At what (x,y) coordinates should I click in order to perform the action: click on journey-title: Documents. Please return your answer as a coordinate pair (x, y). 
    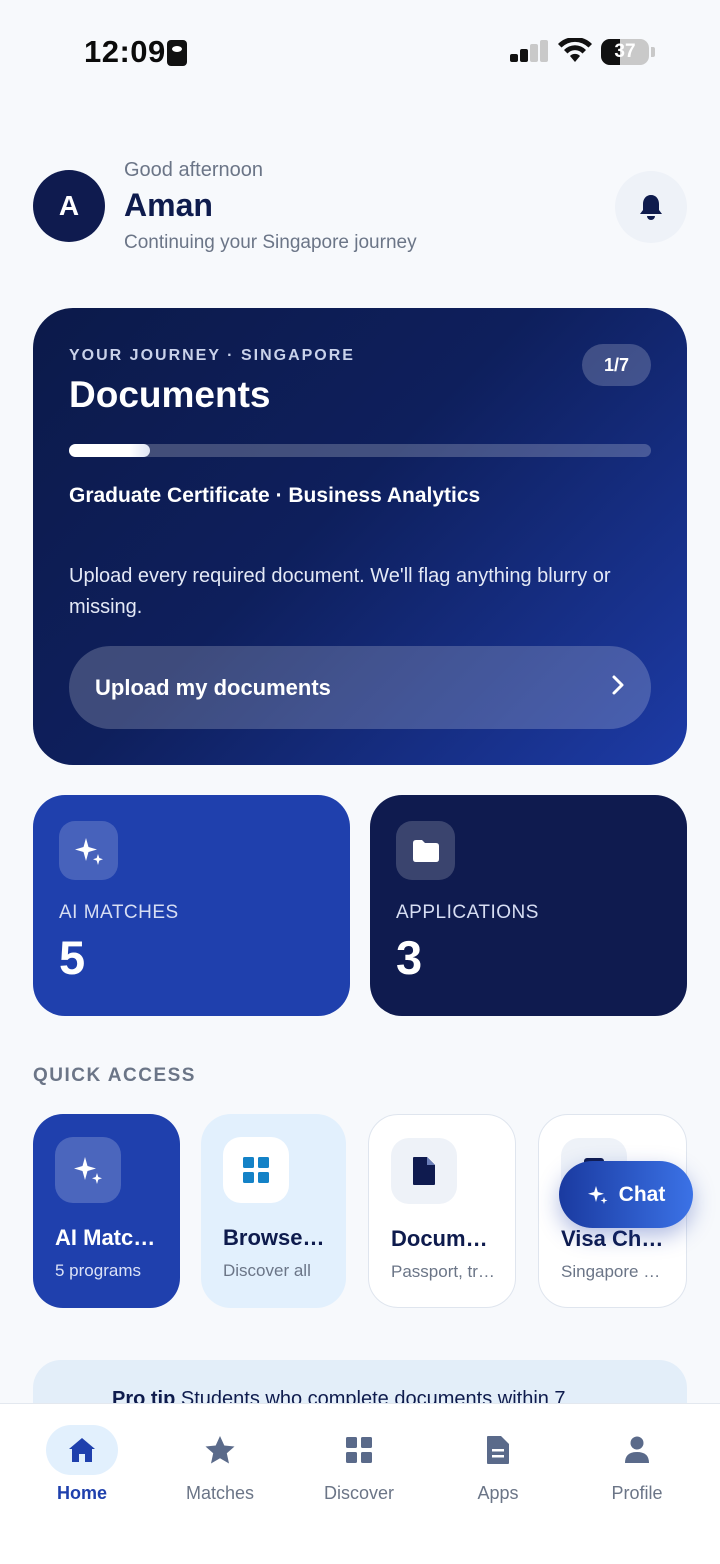
    Looking at the image, I should click on (170, 394).